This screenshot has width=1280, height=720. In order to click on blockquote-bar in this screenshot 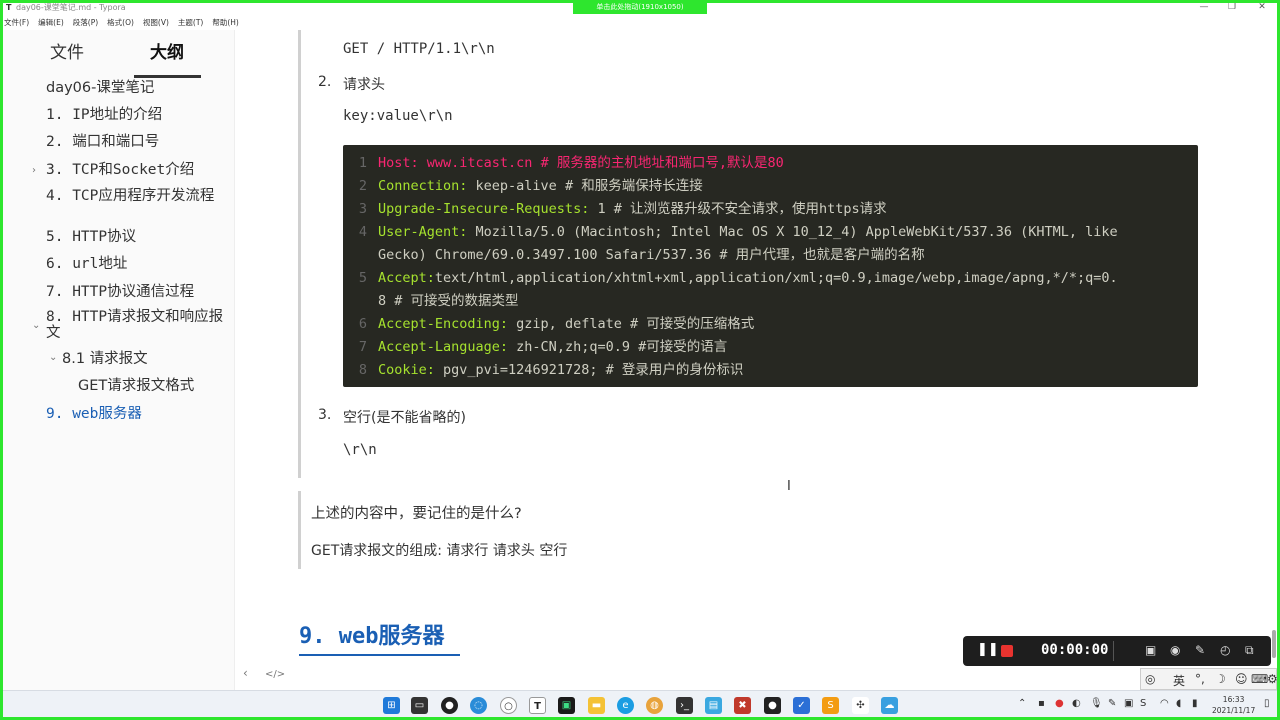, I will do `click(299, 254)`.